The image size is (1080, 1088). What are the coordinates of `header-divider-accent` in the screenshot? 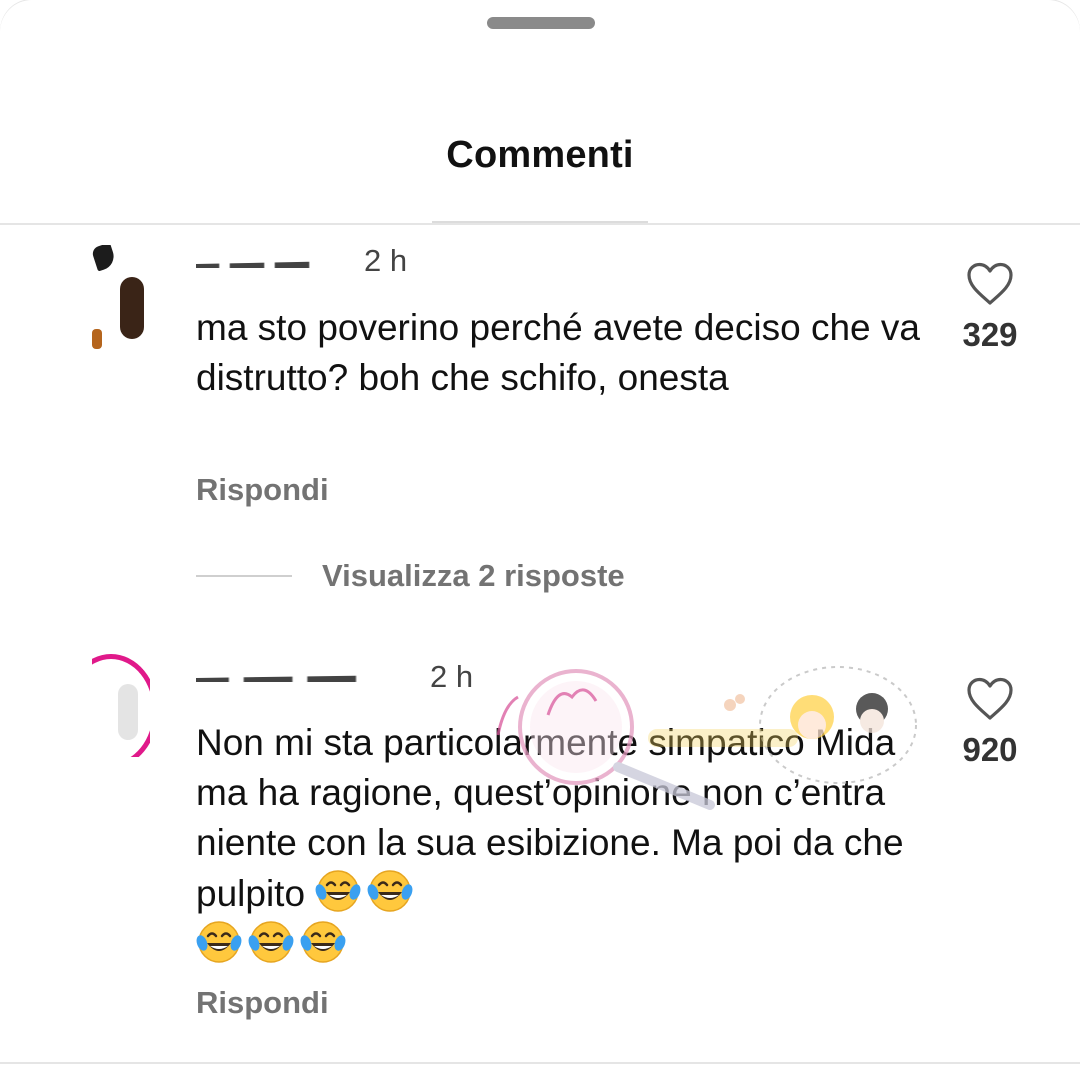 It's located at (540, 222).